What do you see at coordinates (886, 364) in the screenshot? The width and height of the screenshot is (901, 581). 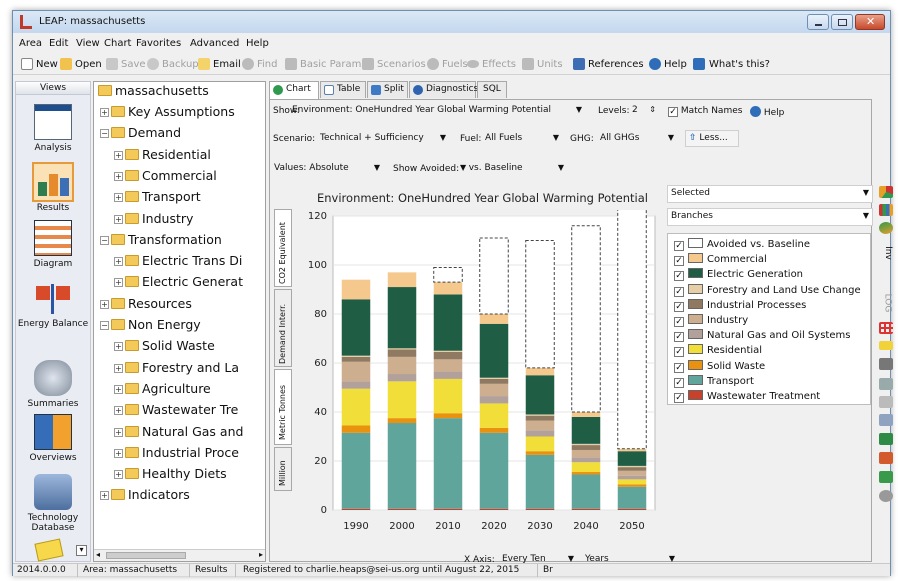 I see `font-size-icon` at bounding box center [886, 364].